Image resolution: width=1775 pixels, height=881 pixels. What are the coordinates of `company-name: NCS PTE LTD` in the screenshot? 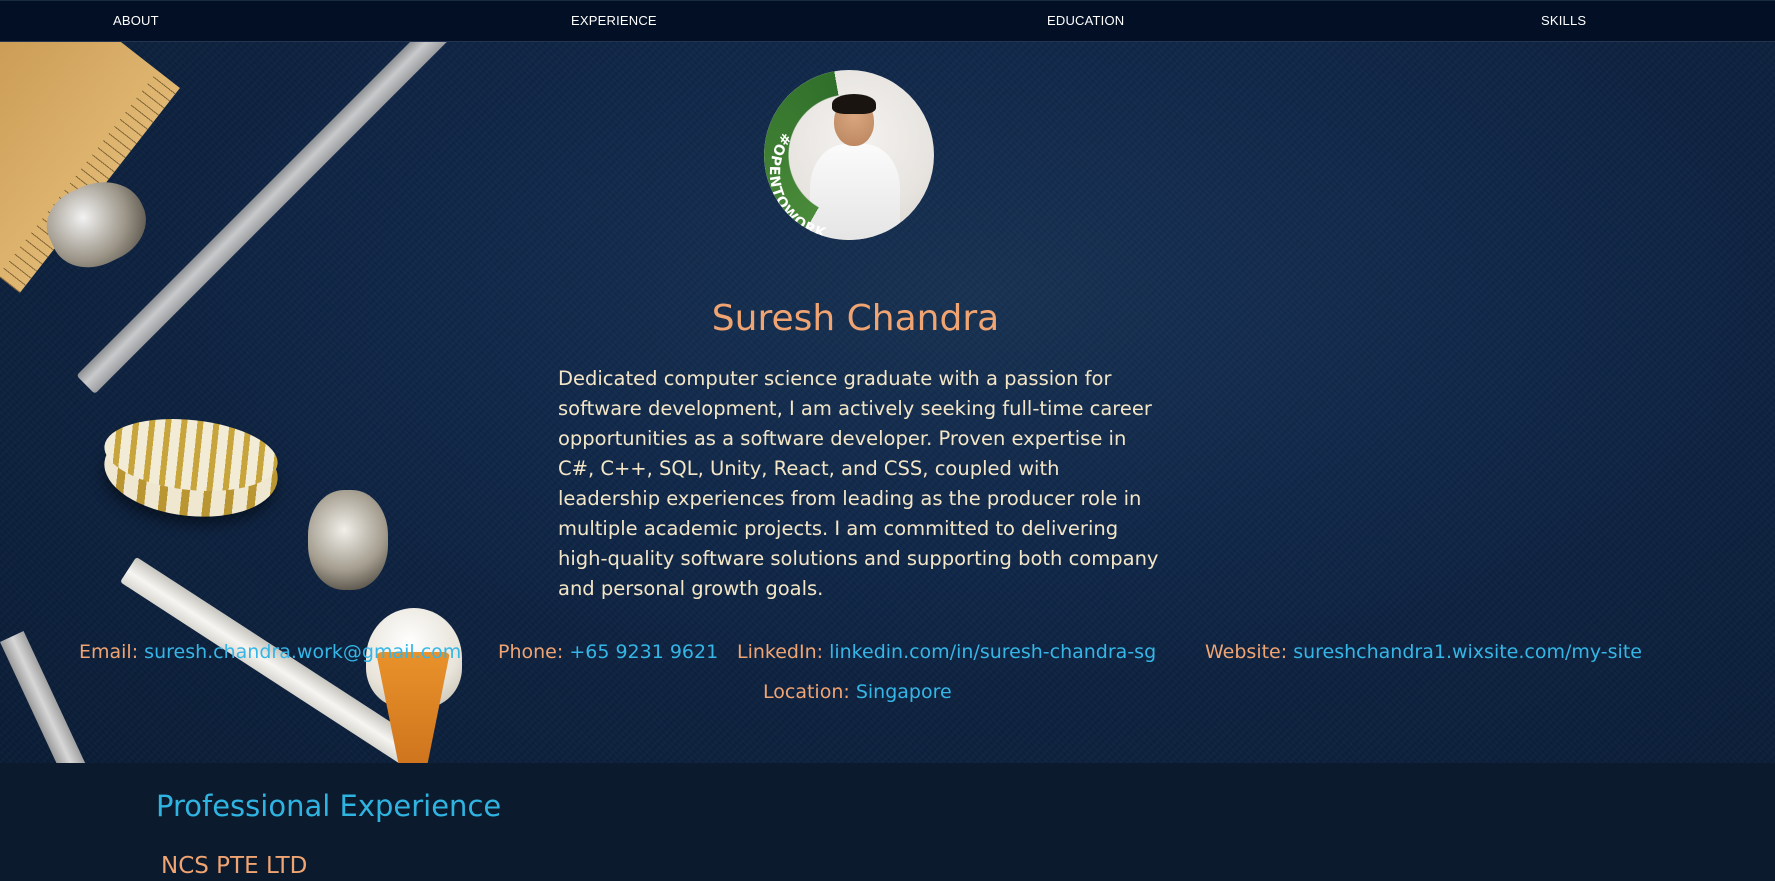 It's located at (234, 866).